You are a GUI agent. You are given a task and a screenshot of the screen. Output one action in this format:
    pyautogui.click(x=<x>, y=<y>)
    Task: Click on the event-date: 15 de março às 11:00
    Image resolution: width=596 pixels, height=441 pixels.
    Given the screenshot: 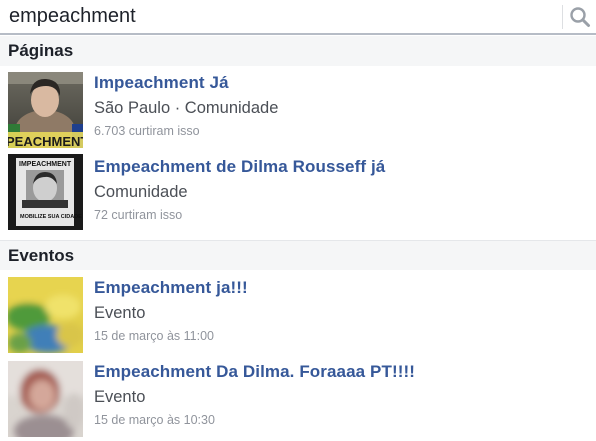 What is the action you would take?
    pyautogui.click(x=154, y=336)
    